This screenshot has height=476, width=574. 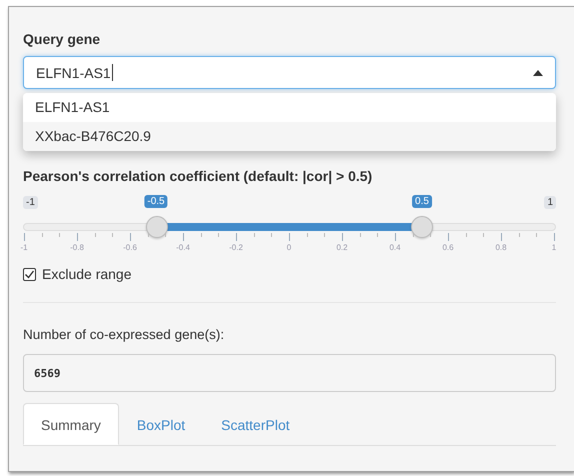 I want to click on tick-label: 0.2, so click(x=342, y=247).